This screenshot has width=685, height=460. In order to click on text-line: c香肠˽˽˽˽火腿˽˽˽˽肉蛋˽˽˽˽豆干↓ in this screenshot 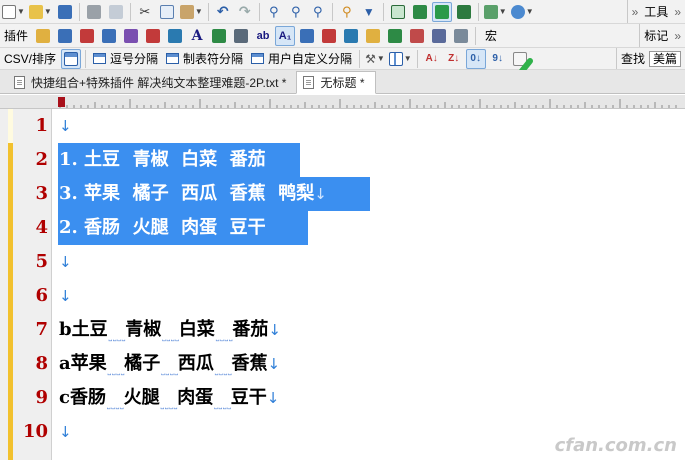, I will do `click(169, 398)`.